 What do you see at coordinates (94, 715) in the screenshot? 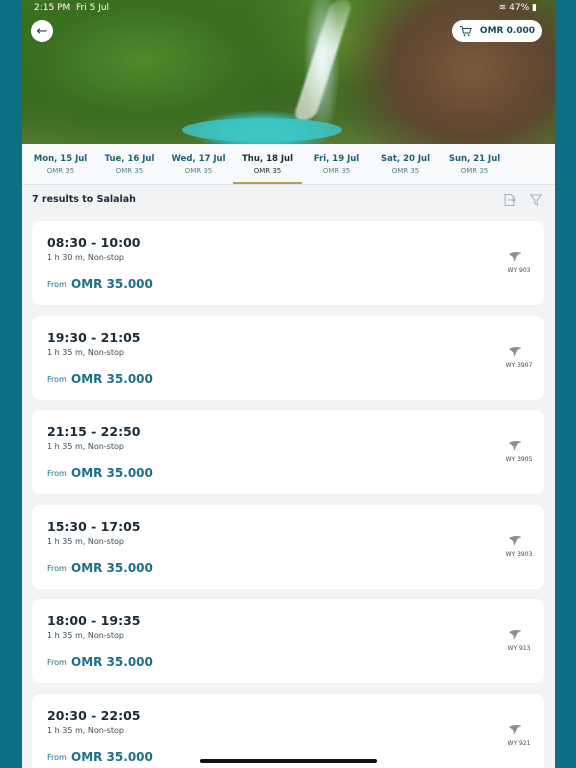
I see `flight-times: 20:30 - 22:05` at bounding box center [94, 715].